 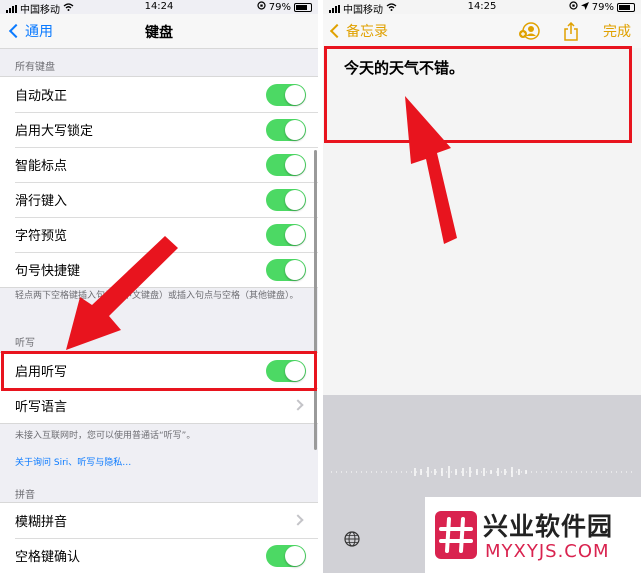 What do you see at coordinates (548, 526) in the screenshot?
I see `watermark-title: 兴业软件园` at bounding box center [548, 526].